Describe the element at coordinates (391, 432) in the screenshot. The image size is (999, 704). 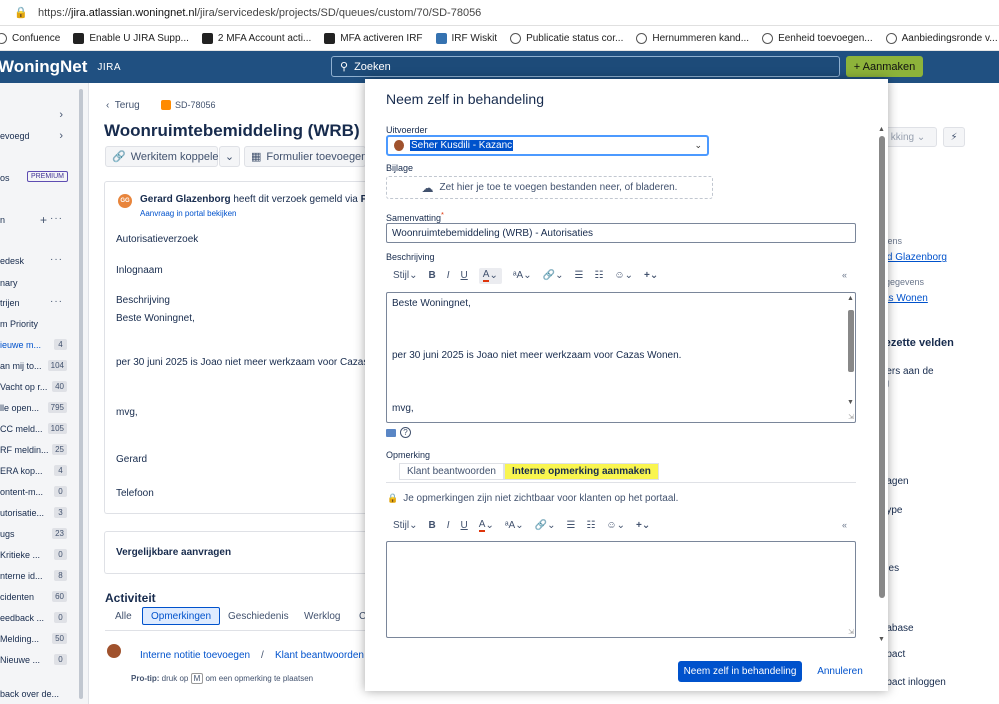
I see `markdown-icon` at that location.